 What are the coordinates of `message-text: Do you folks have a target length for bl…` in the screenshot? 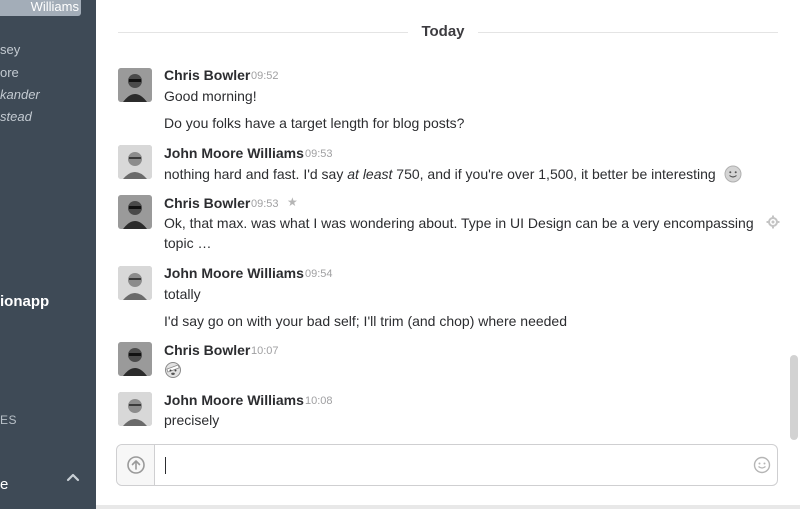 It's located at (314, 123).